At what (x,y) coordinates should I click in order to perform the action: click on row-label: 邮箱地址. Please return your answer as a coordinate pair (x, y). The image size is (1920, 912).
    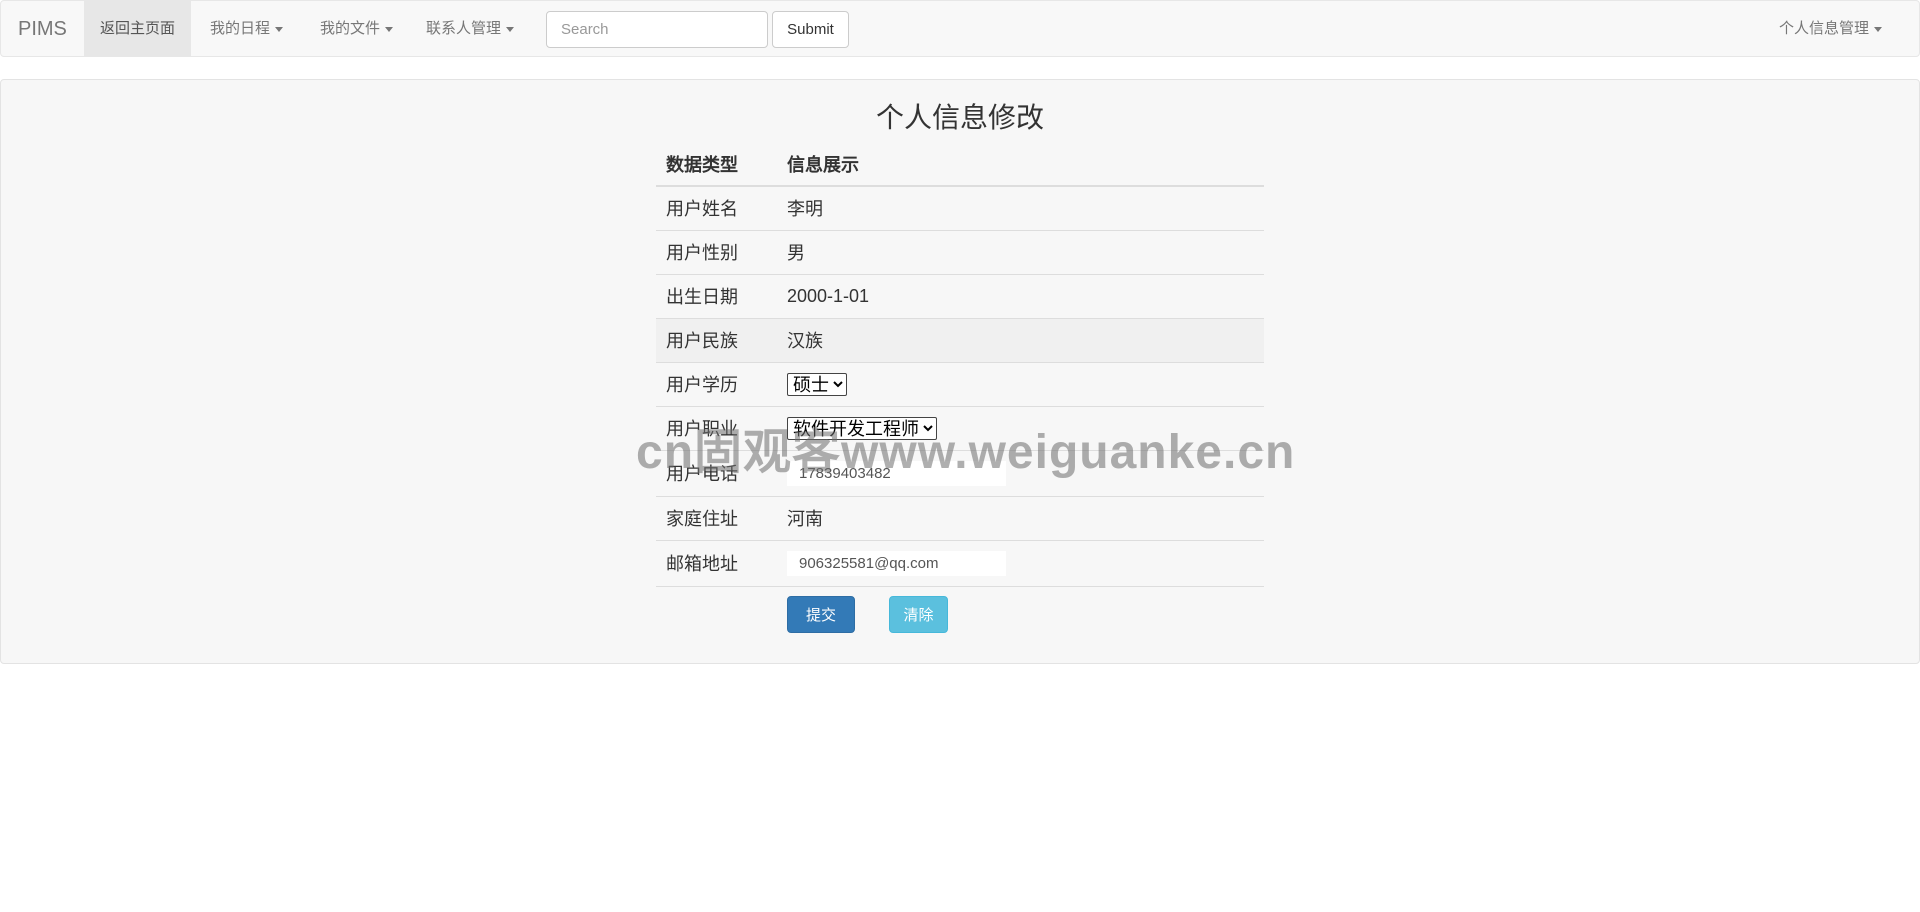
    Looking at the image, I should click on (716, 562).